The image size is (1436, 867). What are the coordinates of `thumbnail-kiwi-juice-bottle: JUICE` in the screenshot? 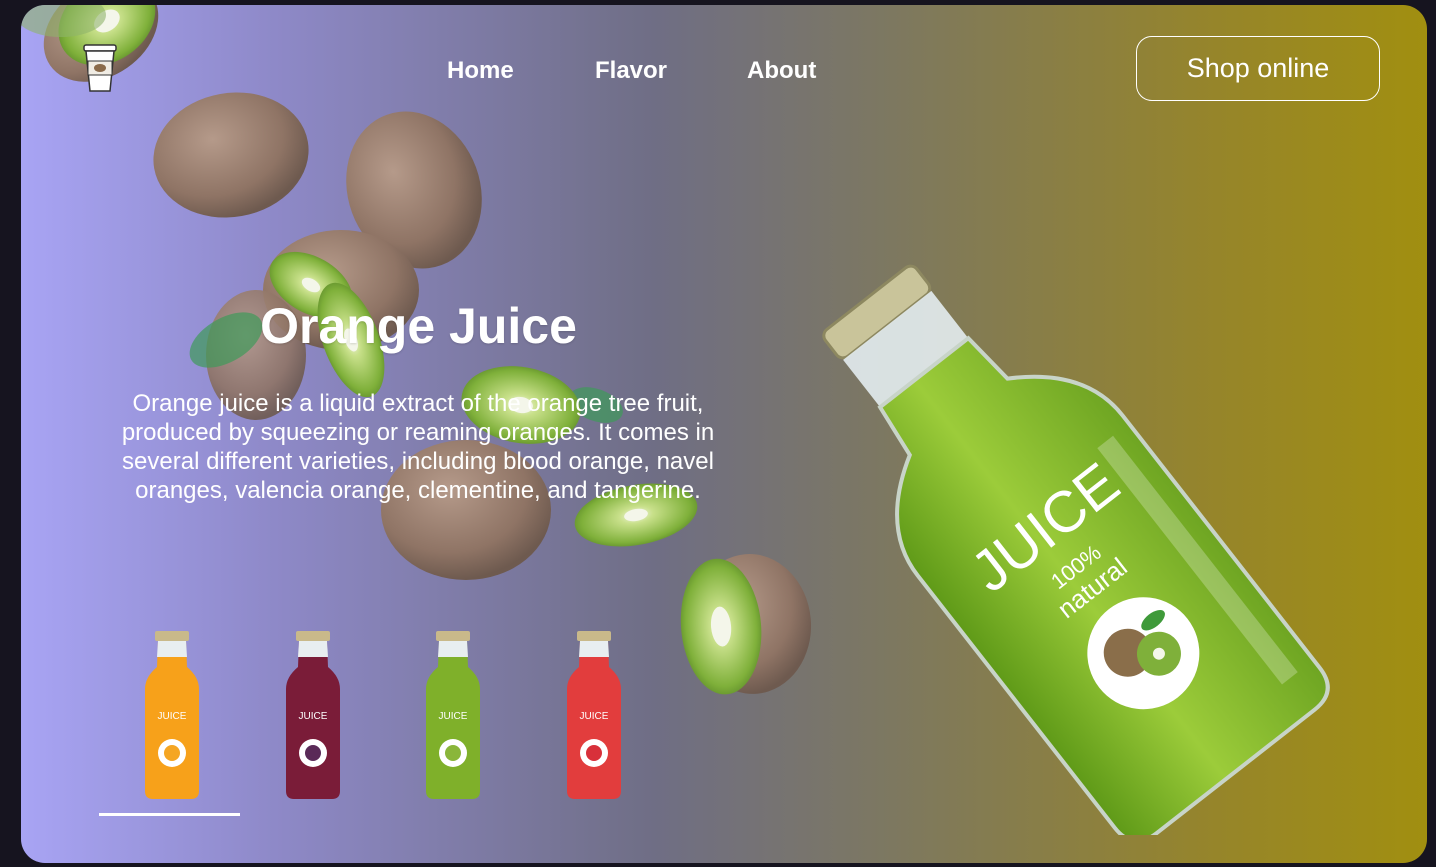 It's located at (453, 714).